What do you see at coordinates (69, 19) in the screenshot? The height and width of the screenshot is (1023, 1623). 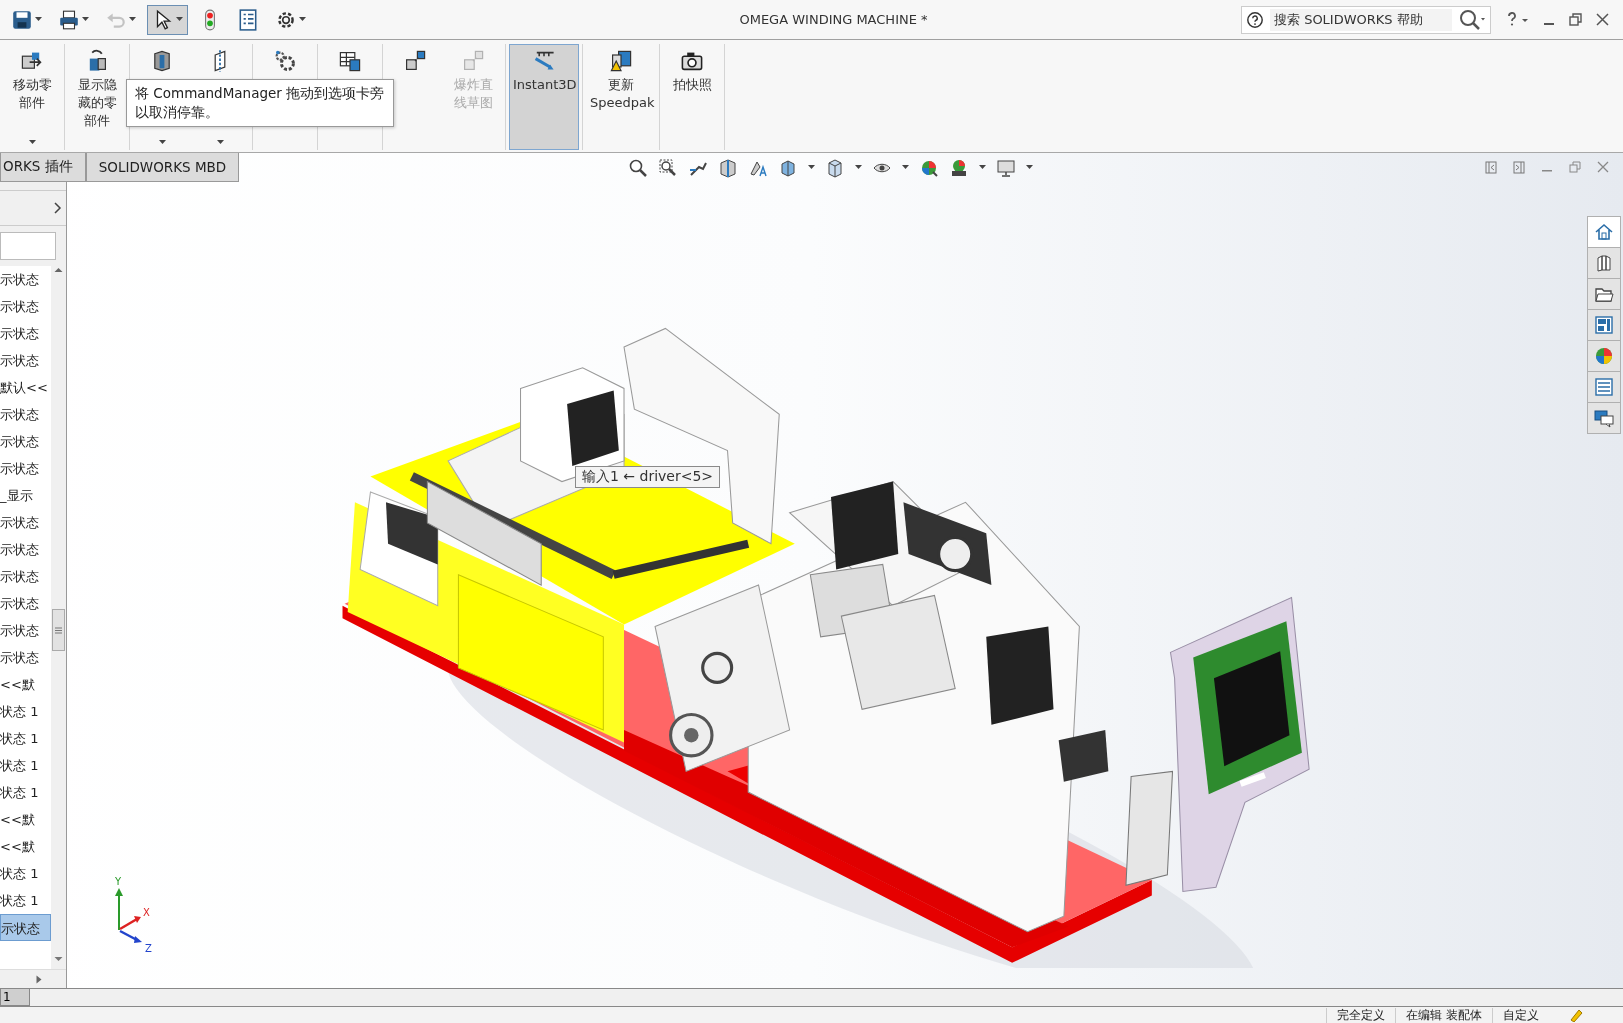 I see `printer-icon` at bounding box center [69, 19].